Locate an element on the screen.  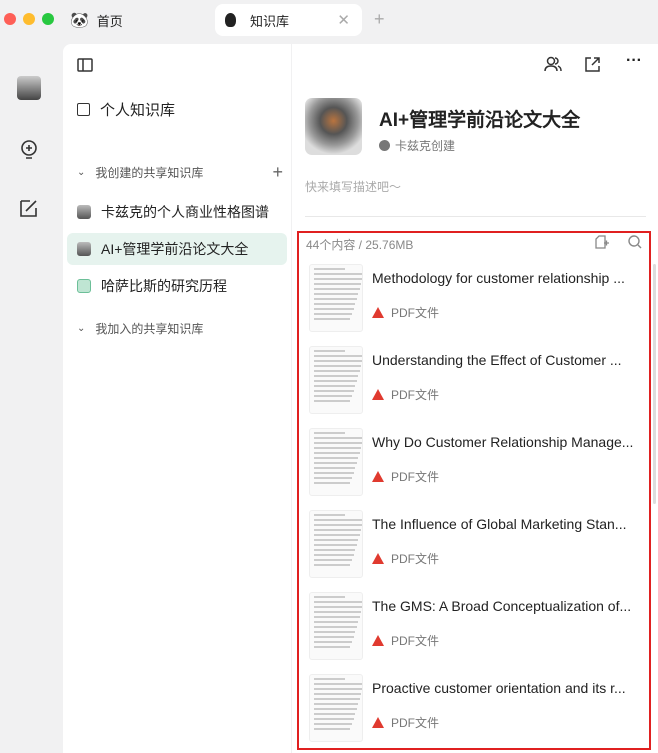
sidebar-item-kb-selected: AI+管理学前沿论文大全 is located at coordinates (177, 249).